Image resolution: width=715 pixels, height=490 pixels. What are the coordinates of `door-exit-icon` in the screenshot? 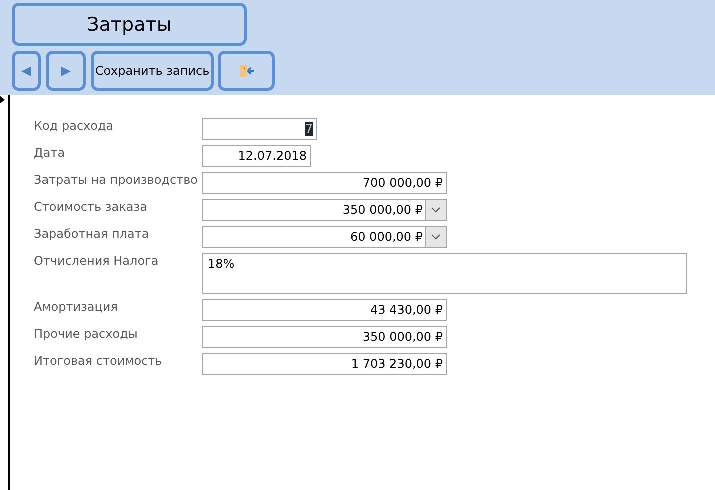 It's located at (246, 71).